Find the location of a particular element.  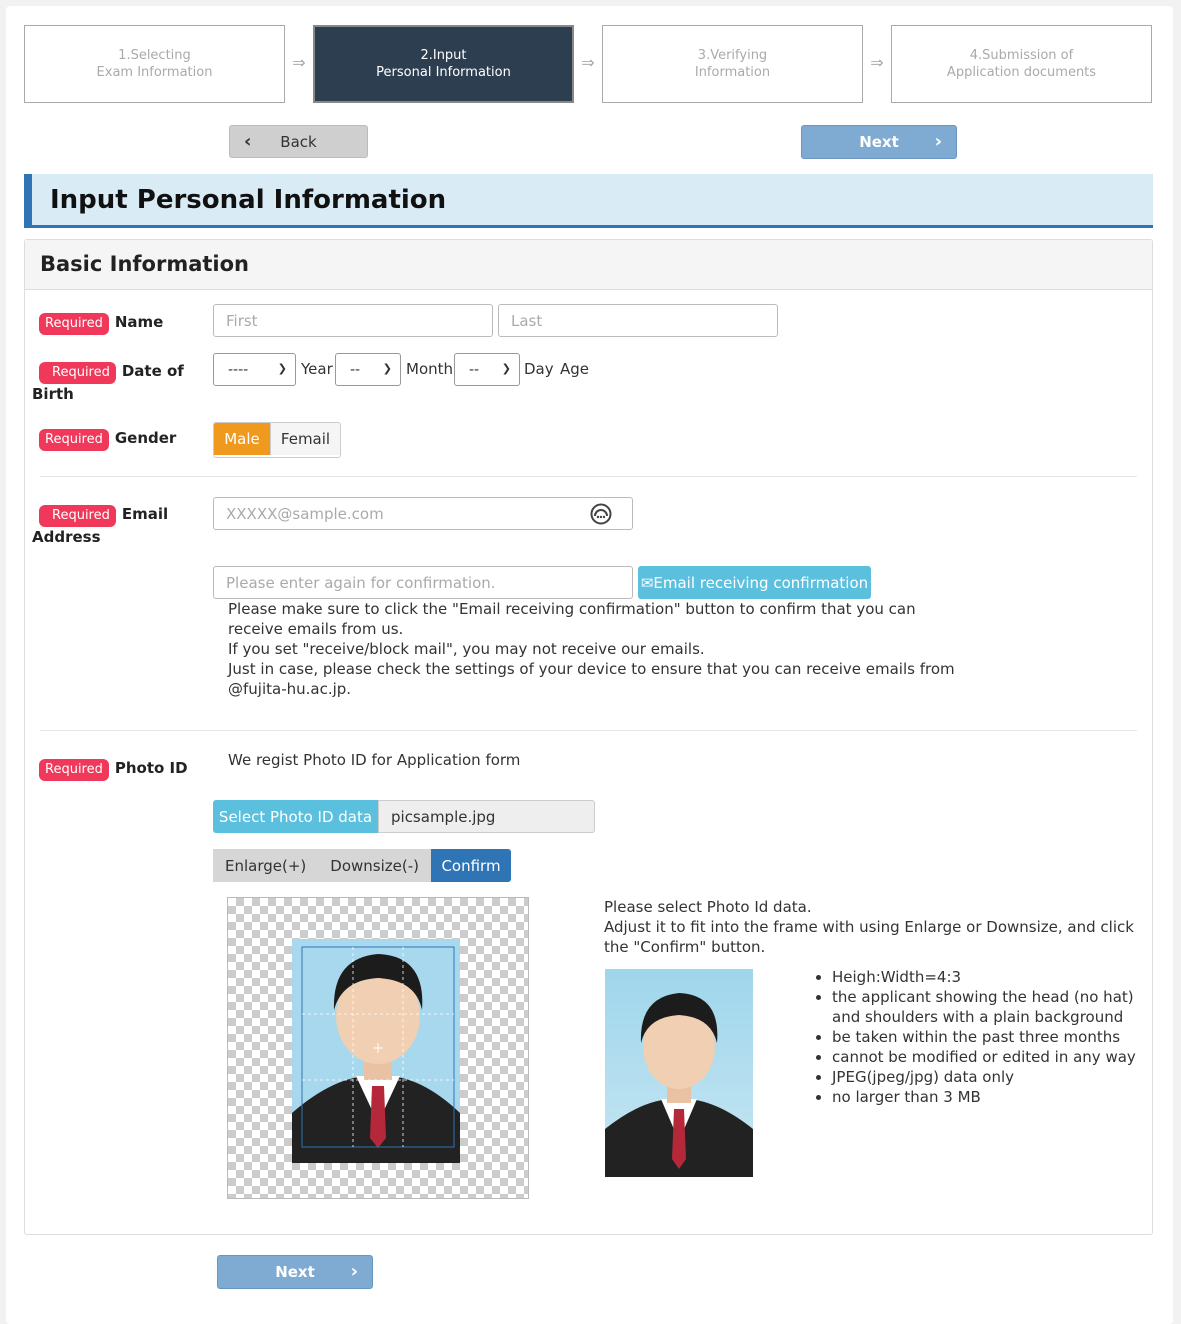

birth-month-value: -- is located at coordinates (355, 369).